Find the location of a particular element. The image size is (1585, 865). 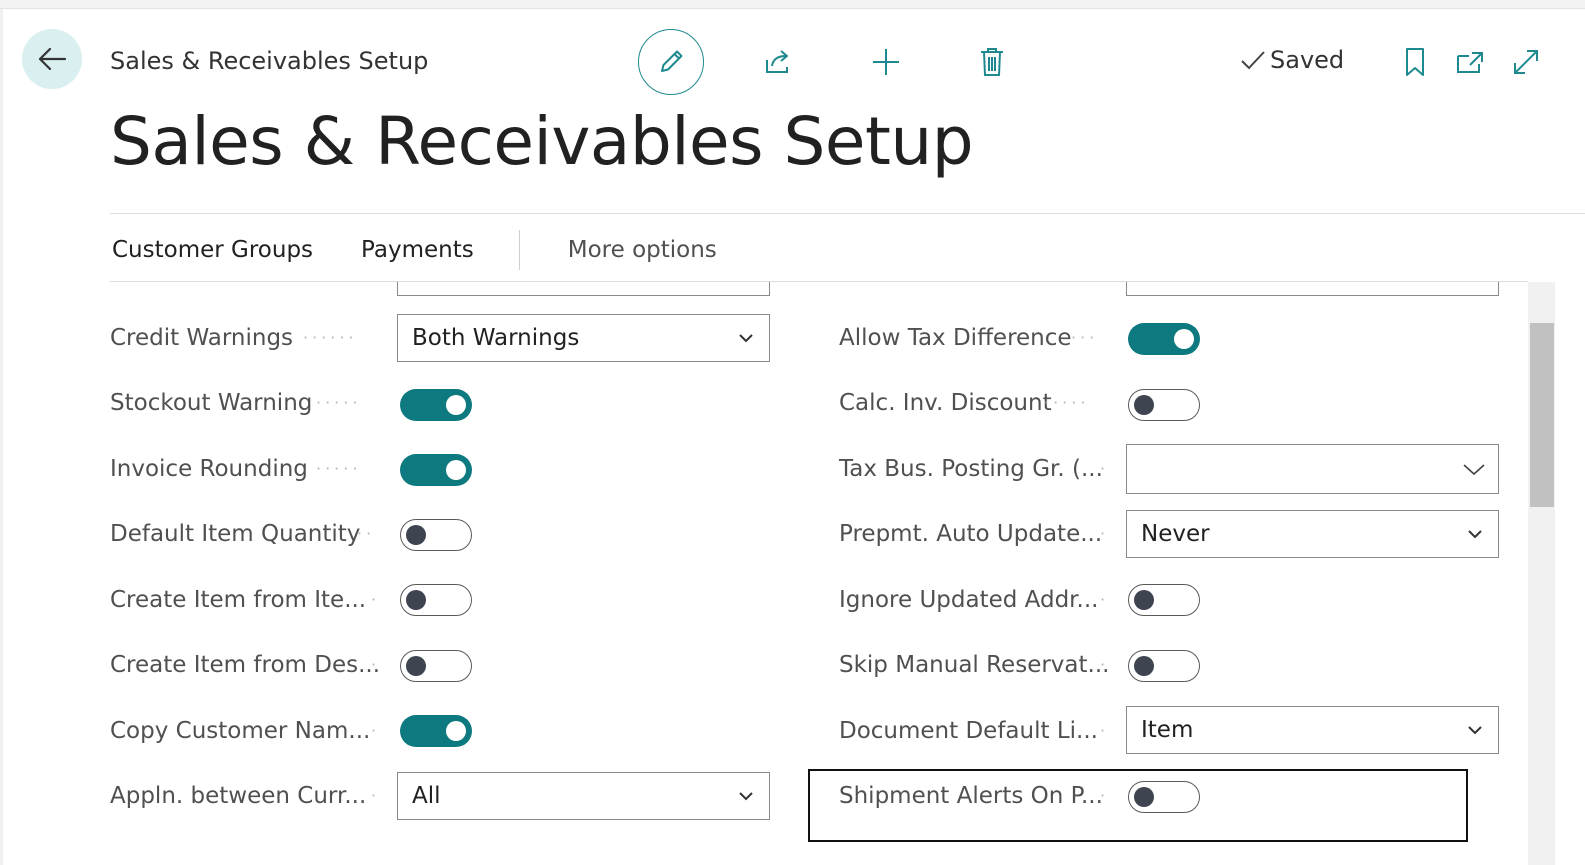

credit-warnings-select: Both Warnings is located at coordinates (583, 338).